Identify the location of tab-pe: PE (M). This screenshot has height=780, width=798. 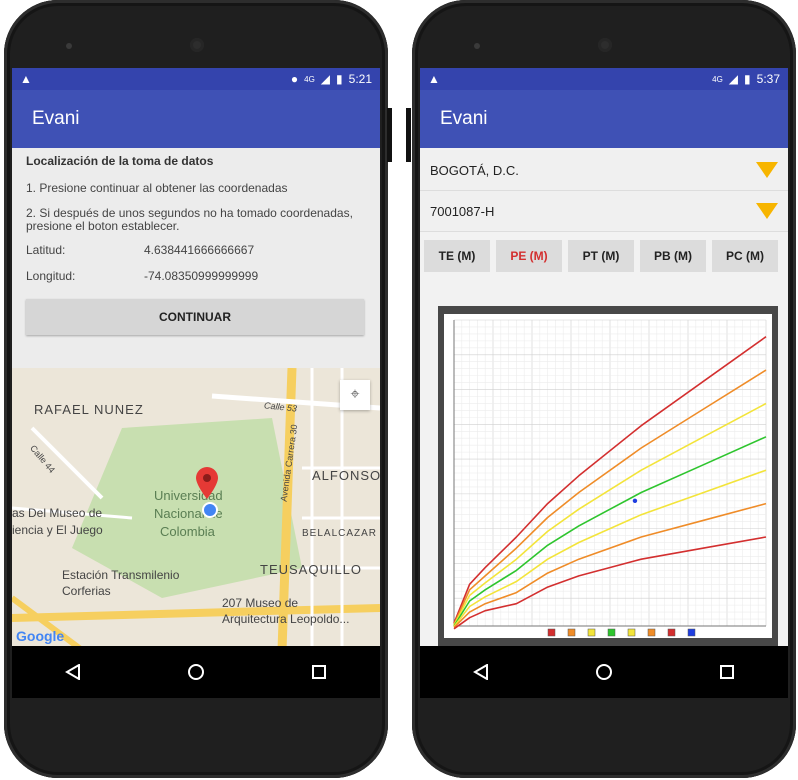
(529, 256).